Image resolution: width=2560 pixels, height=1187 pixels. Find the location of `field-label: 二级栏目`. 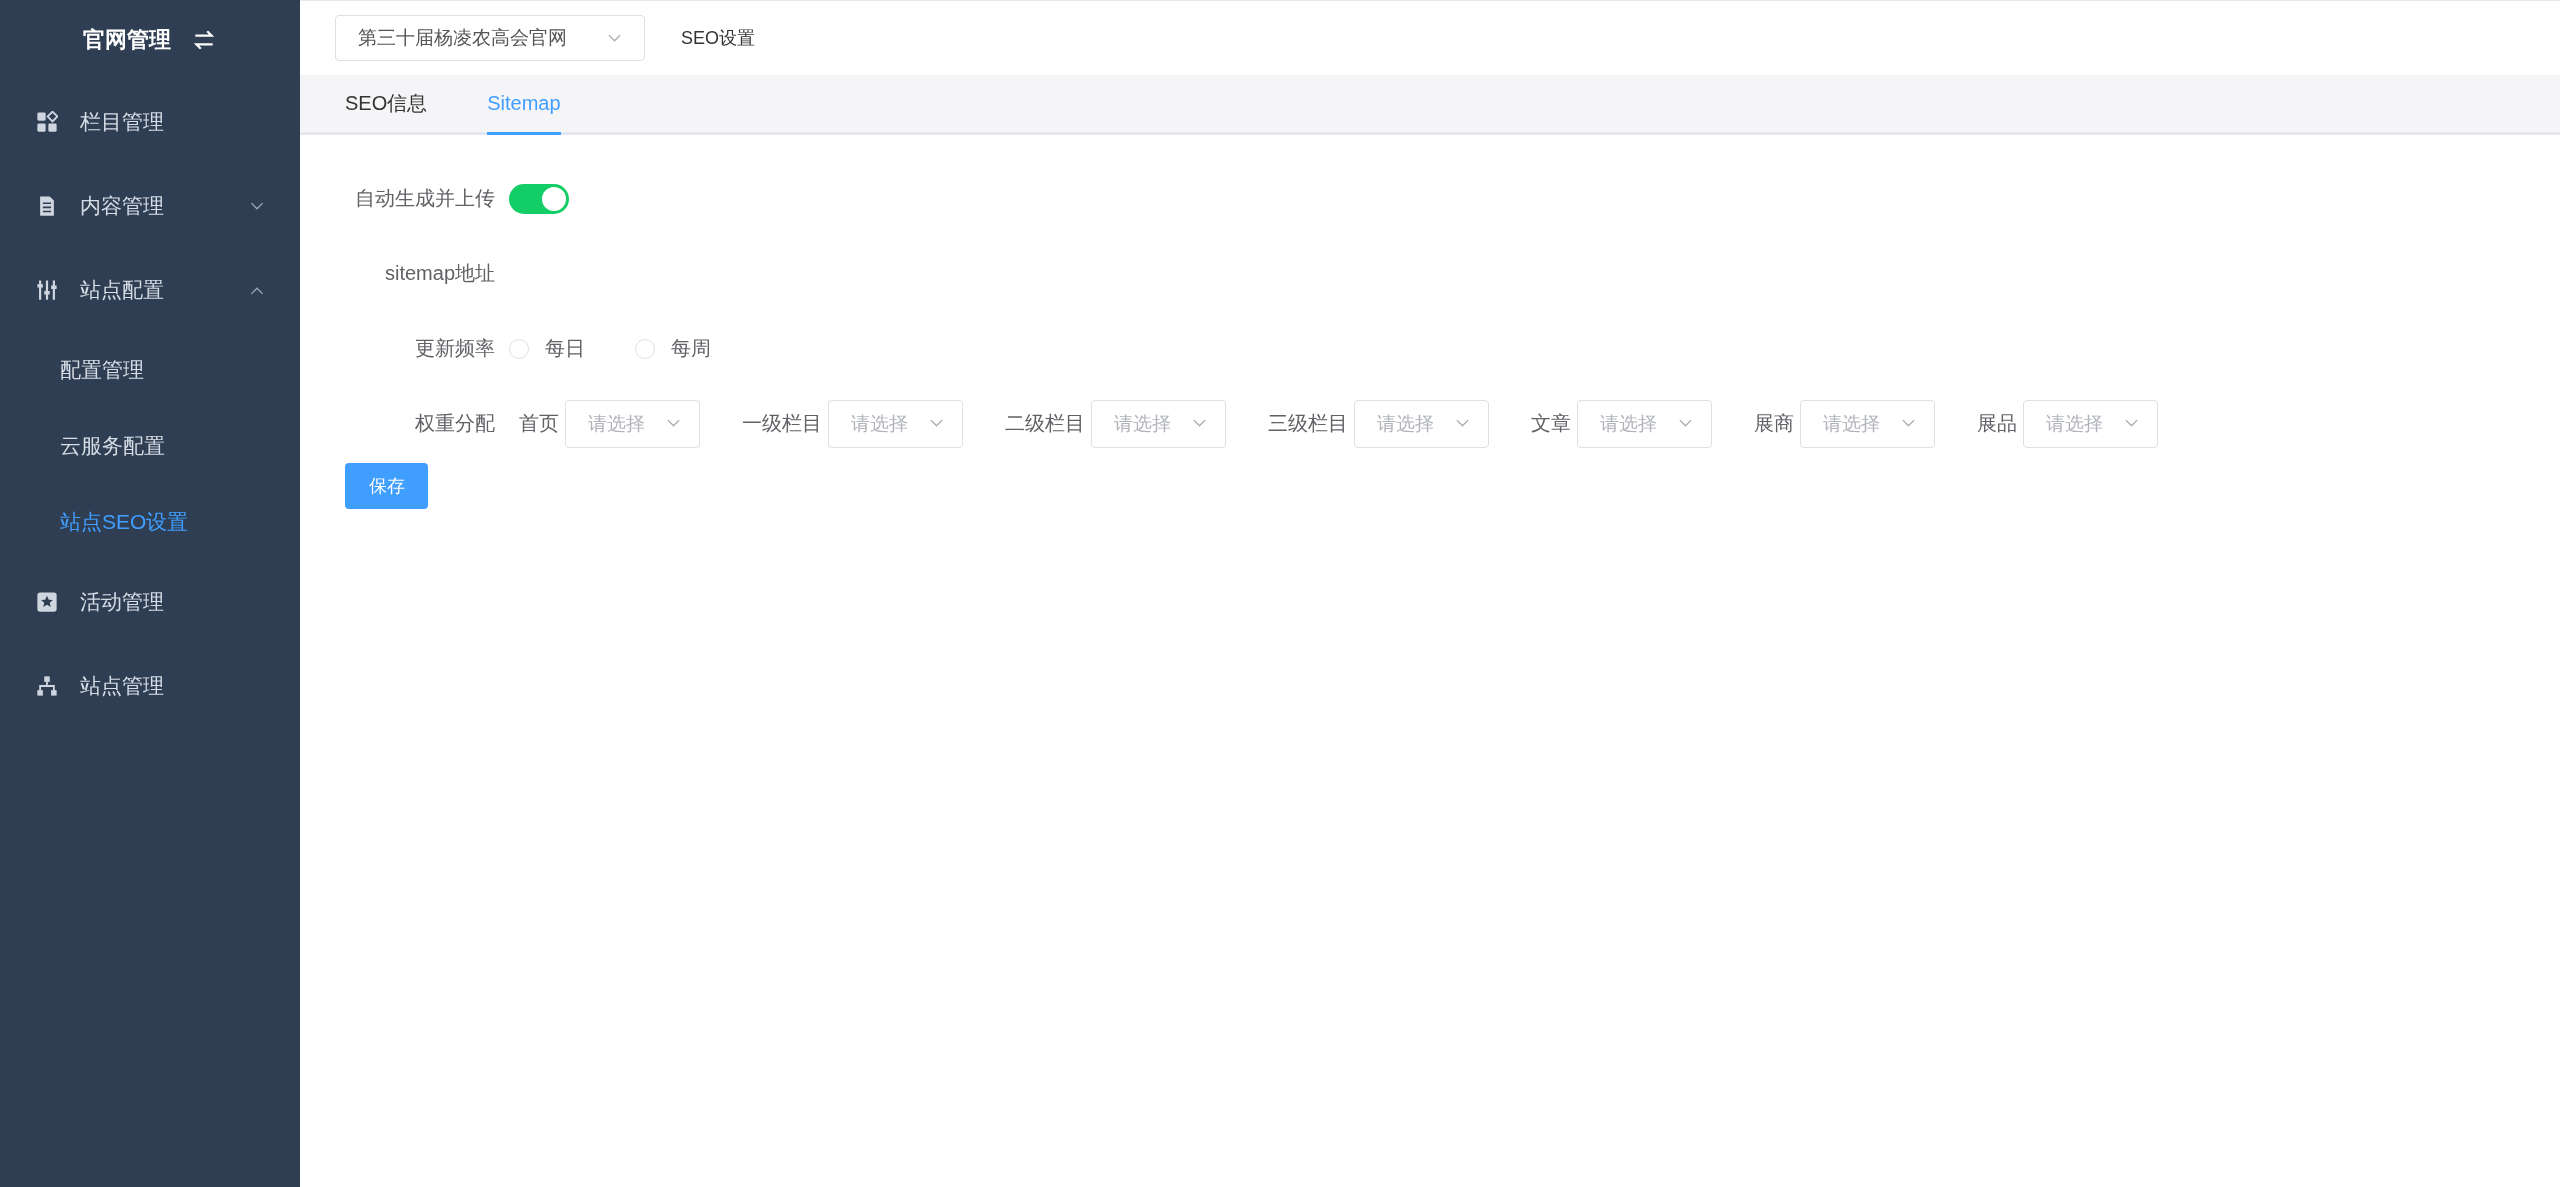

field-label: 二级栏目 is located at coordinates (1045, 423).